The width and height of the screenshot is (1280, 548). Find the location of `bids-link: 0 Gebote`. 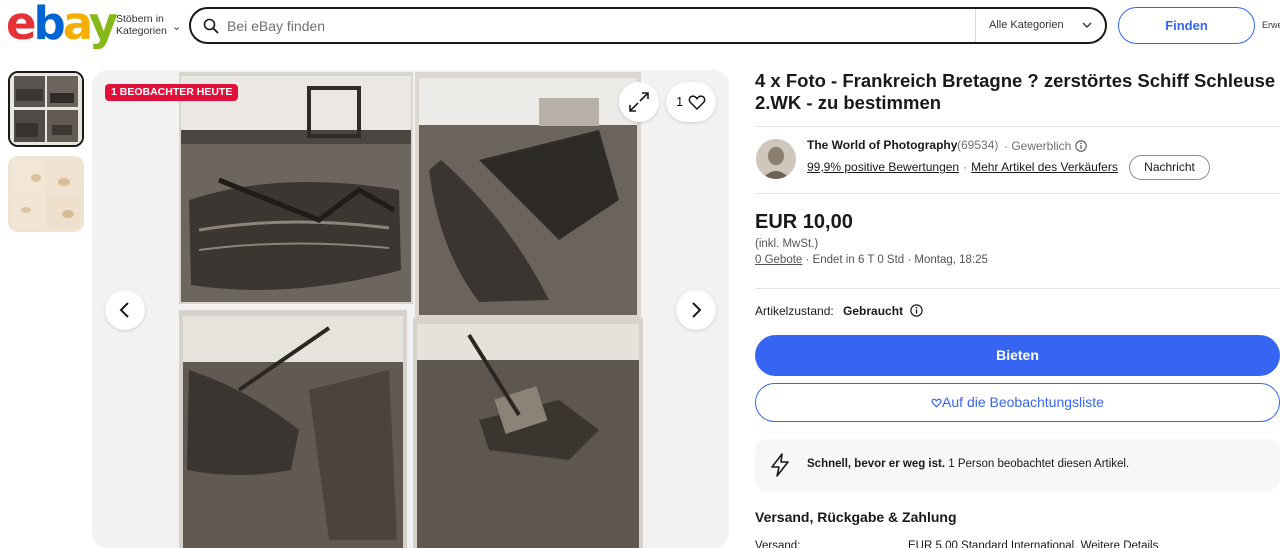

bids-link: 0 Gebote is located at coordinates (778, 260).